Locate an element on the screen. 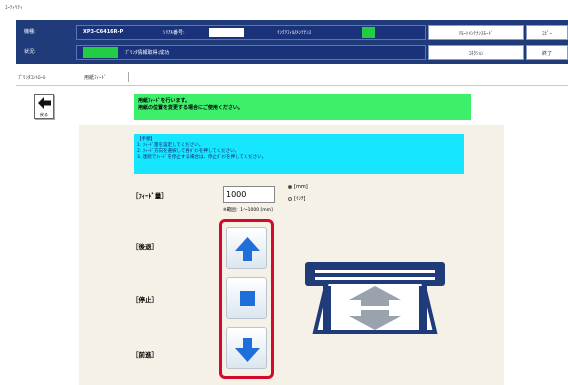 The height and width of the screenshot is (385, 568). message-line-1: 用紙ﾌｨｰﾄﾞを行います。 is located at coordinates (164, 101).